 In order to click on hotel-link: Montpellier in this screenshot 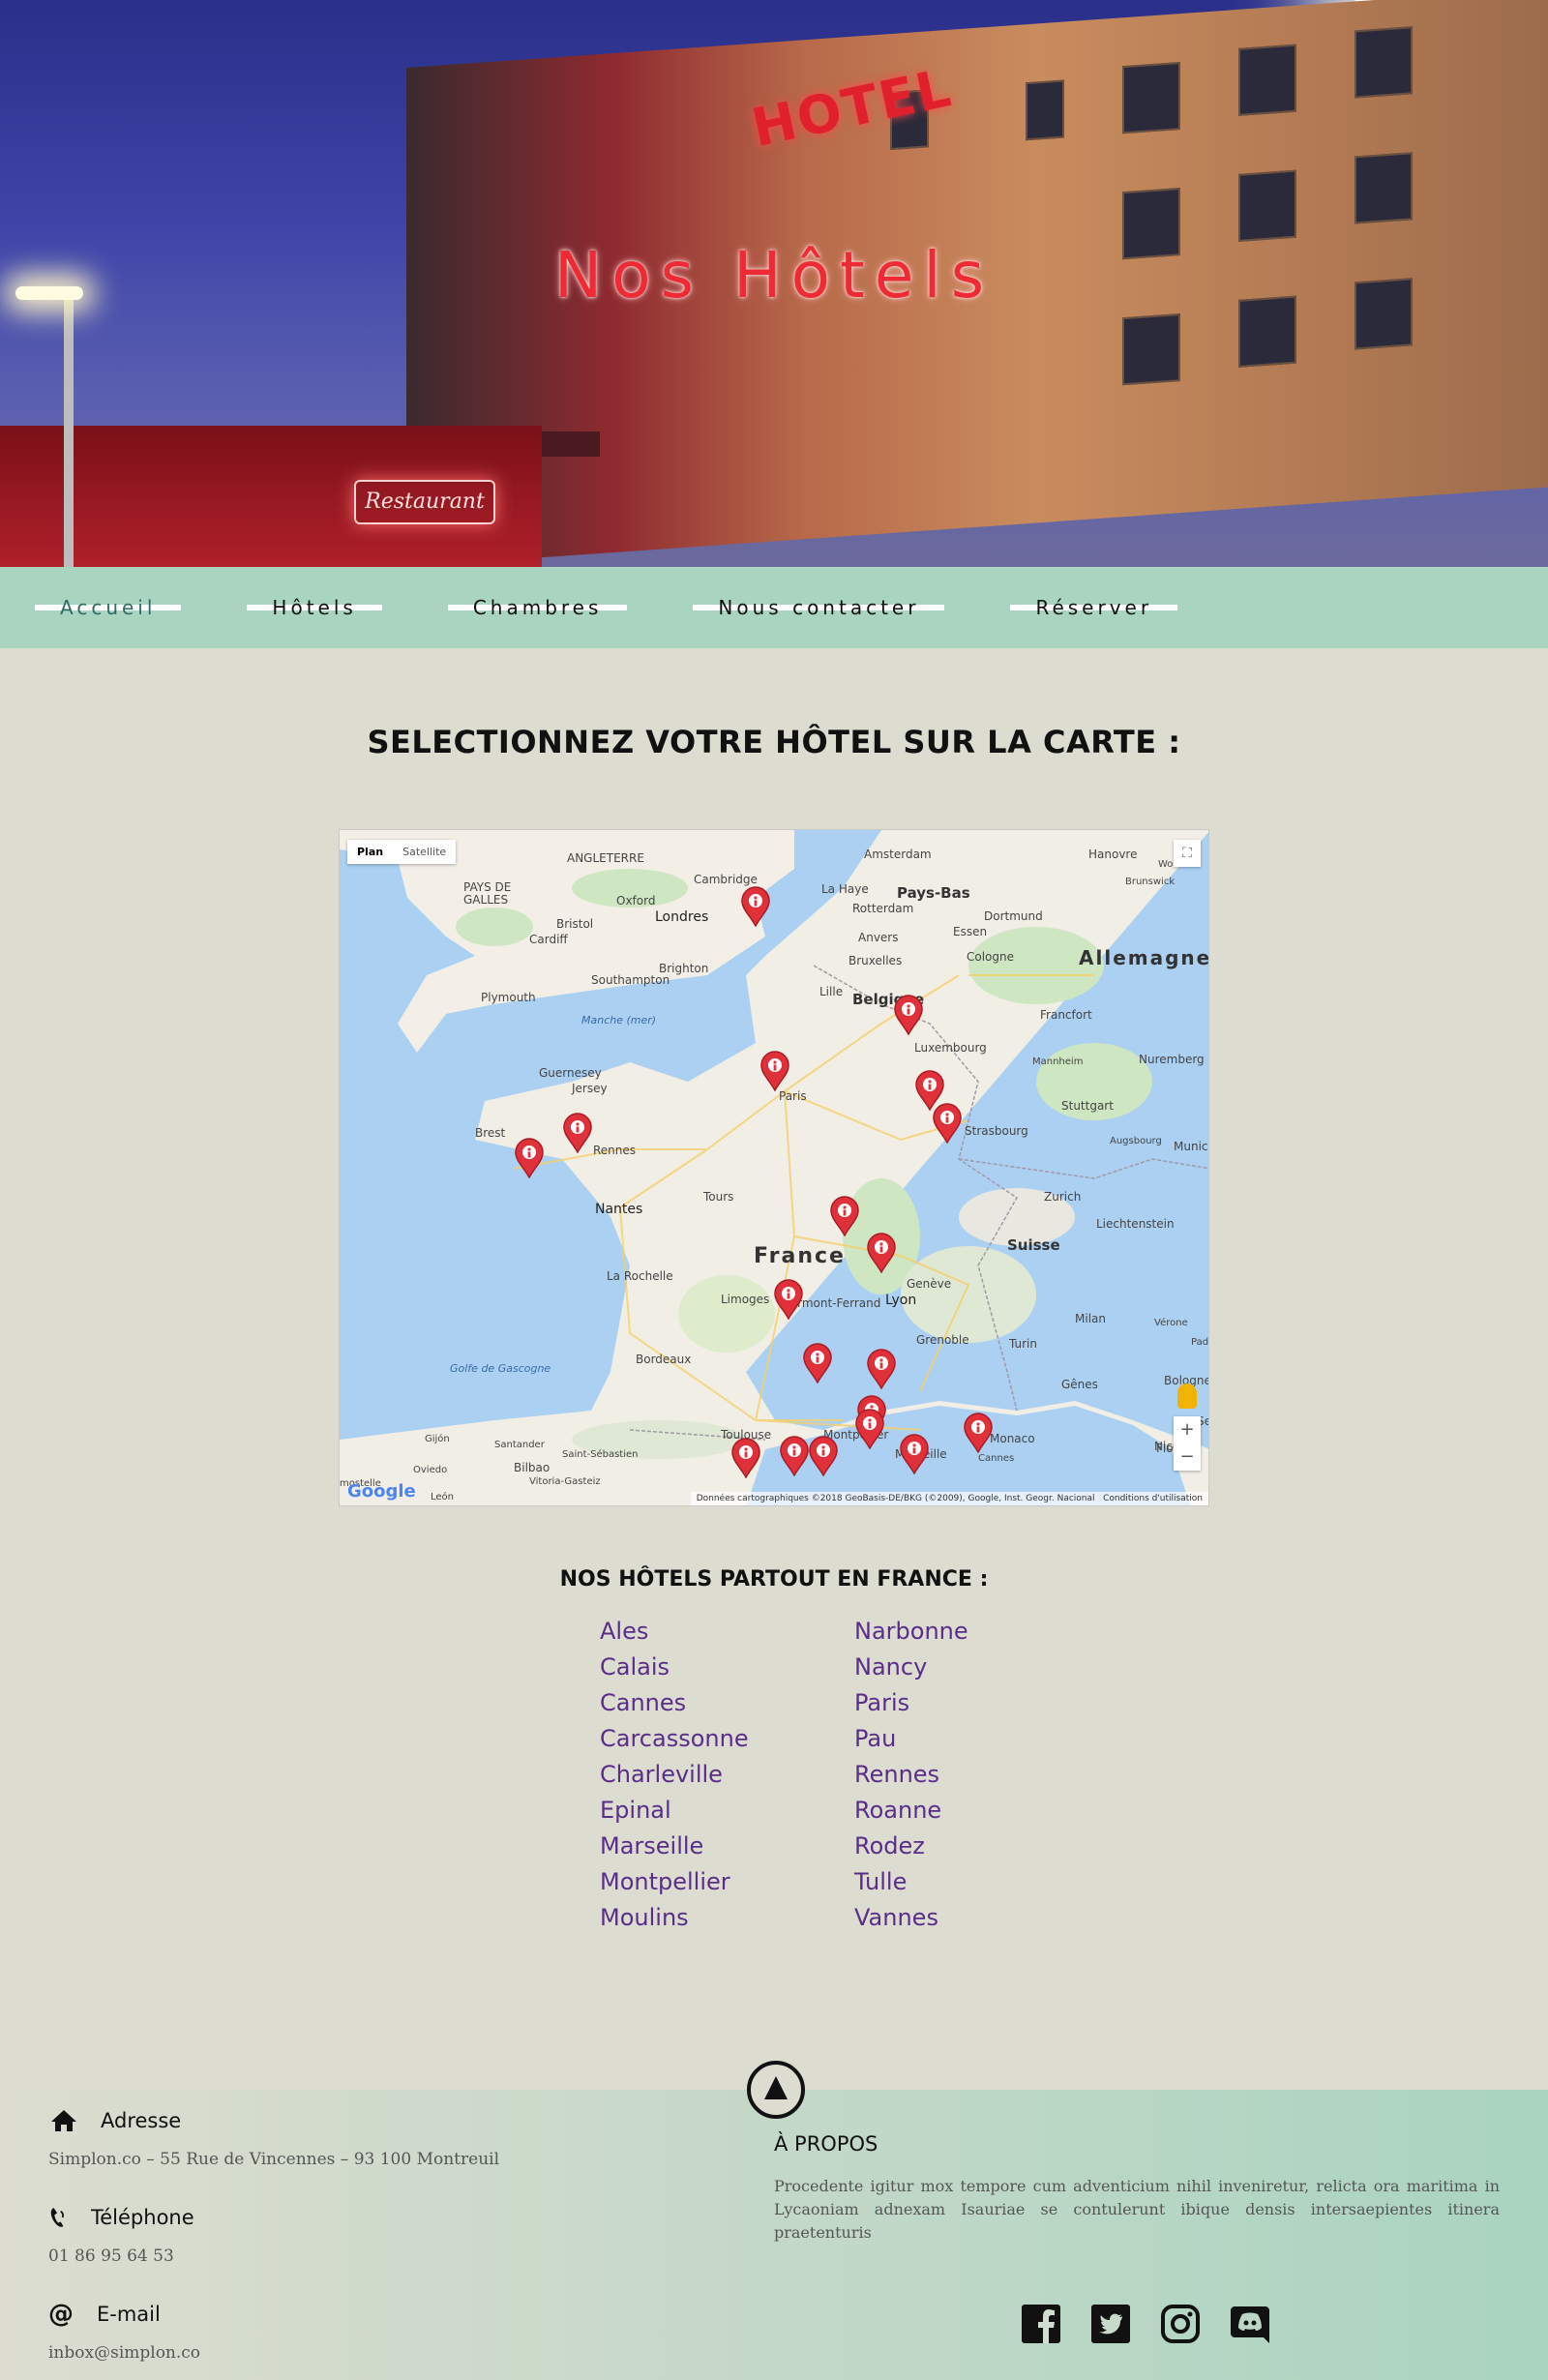, I will do `click(727, 1882)`.